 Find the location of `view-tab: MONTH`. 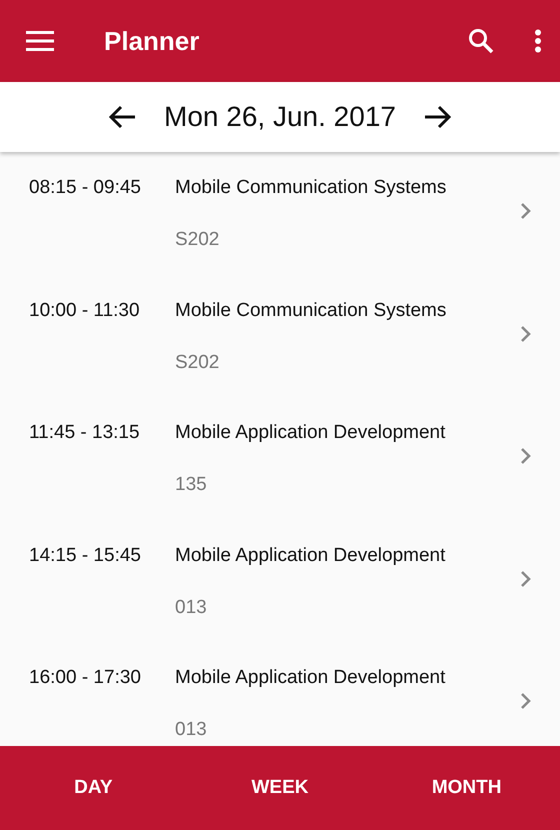

view-tab: MONTH is located at coordinates (466, 788).